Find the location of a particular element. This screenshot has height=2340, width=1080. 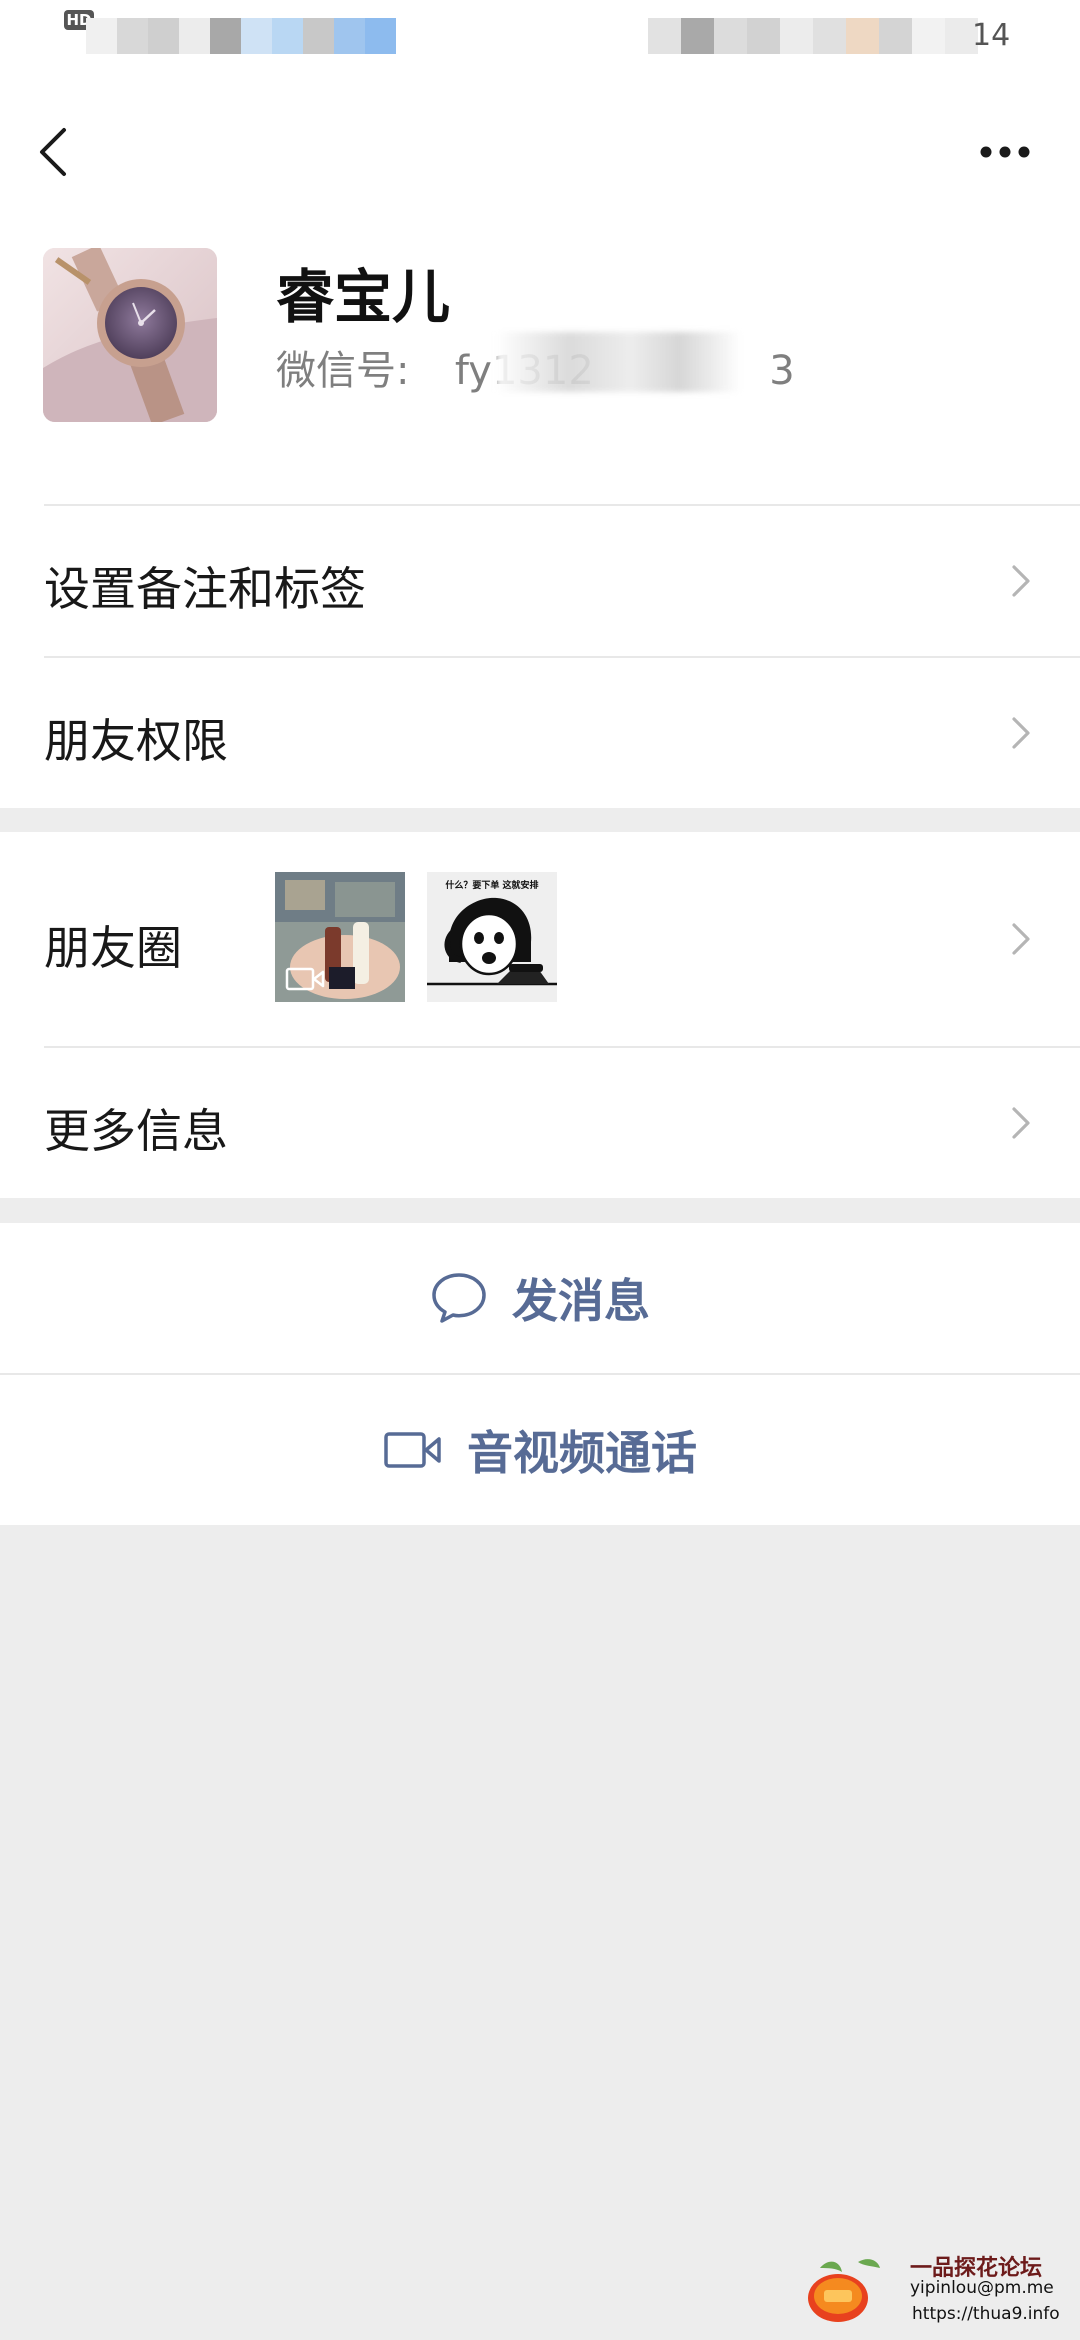

more-dots-icon is located at coordinates (1005, 152).